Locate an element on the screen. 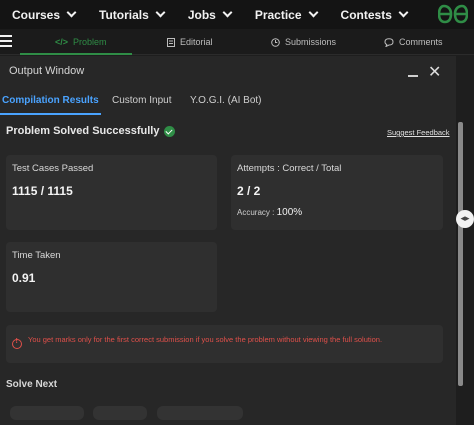  active-tab-indicator is located at coordinates (76, 54).